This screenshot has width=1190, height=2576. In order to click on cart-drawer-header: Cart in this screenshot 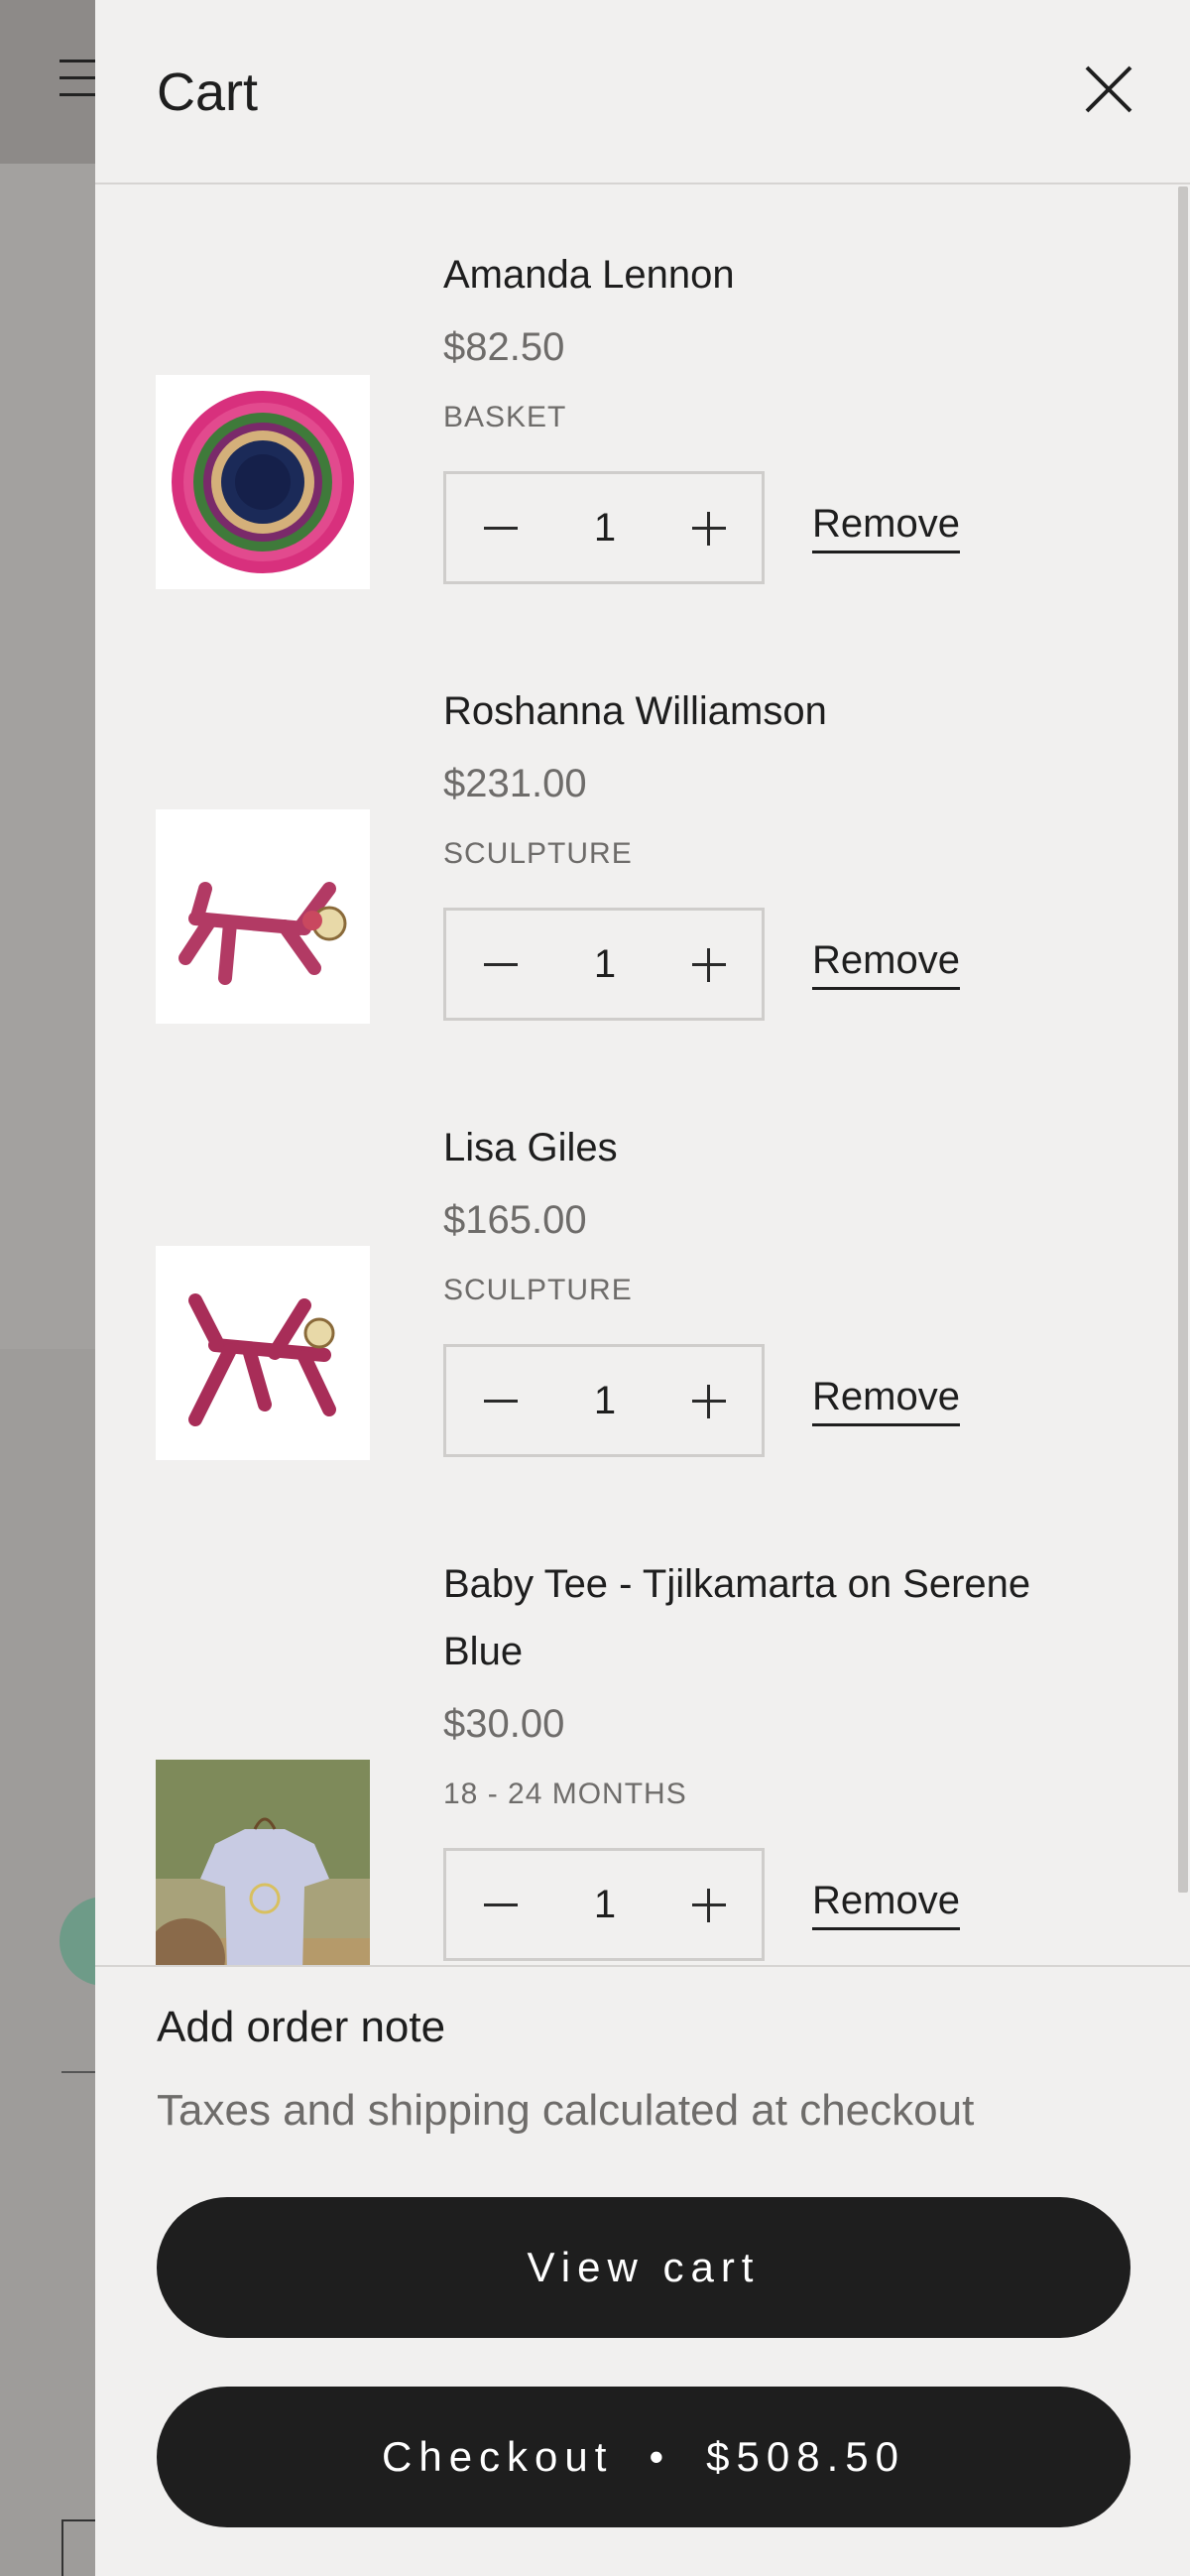, I will do `click(642, 92)`.